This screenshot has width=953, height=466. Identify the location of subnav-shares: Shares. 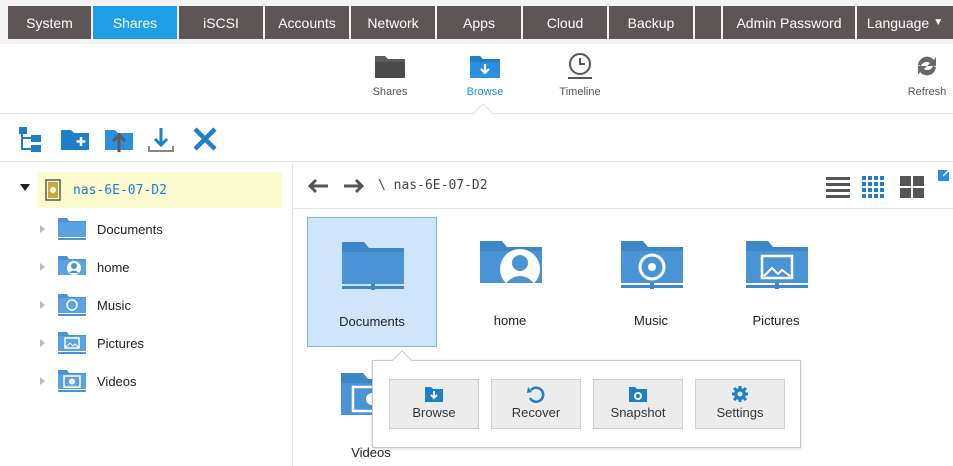
(390, 75).